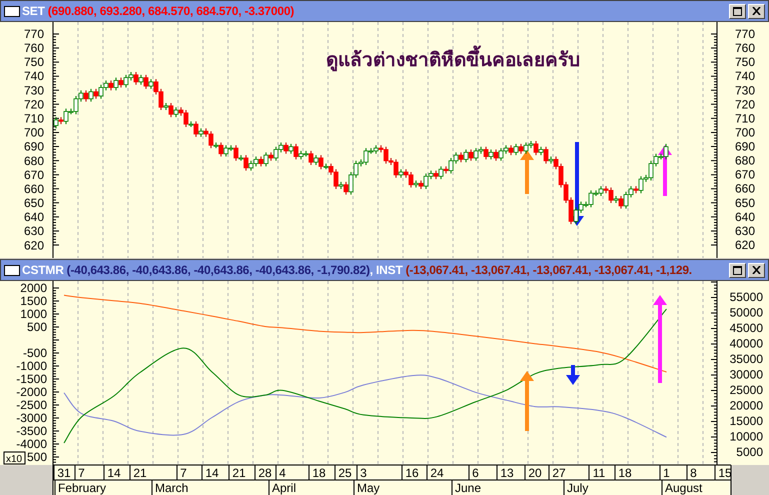  Describe the element at coordinates (31, 405) in the screenshot. I see `axis-label: -2500` at that location.